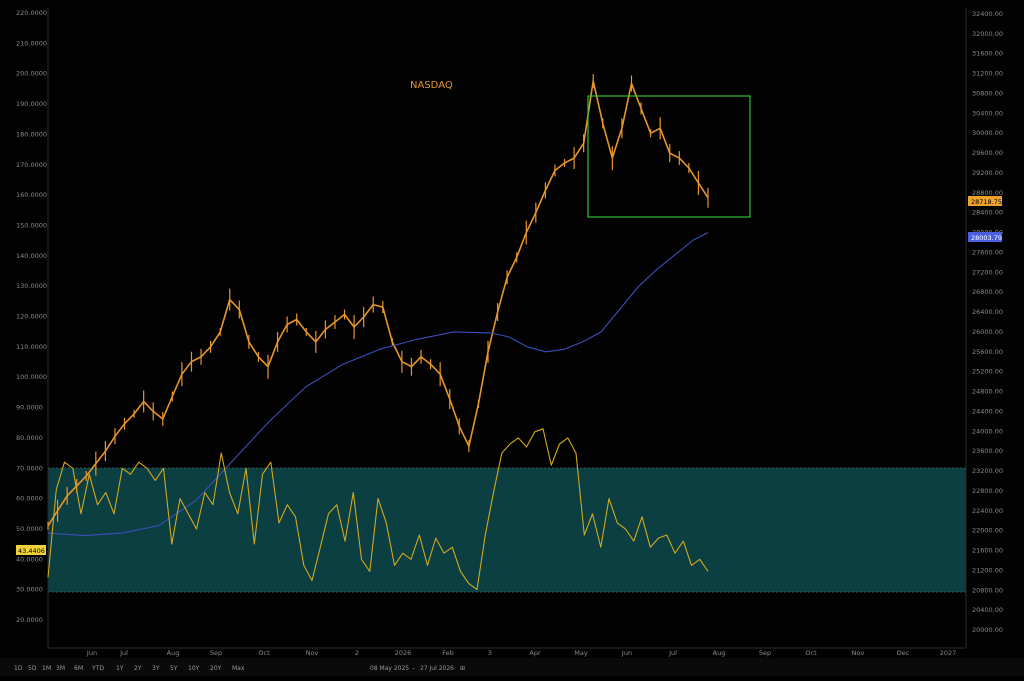 The width and height of the screenshot is (1024, 681). I want to click on timeframe-button: 1M, so click(46, 668).